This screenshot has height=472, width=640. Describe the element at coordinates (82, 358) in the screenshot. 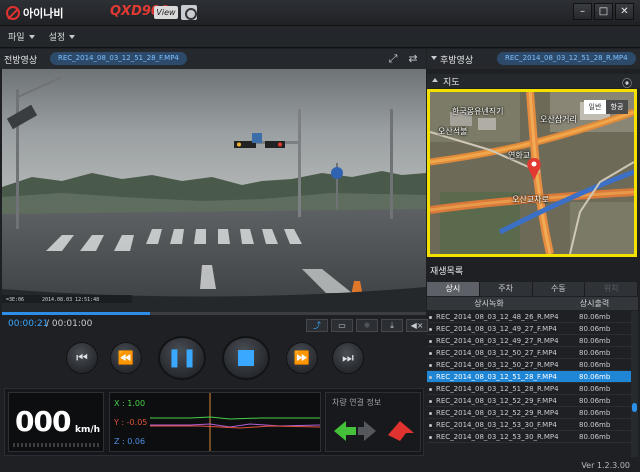

I see `previous-file-button: ⏮` at that location.